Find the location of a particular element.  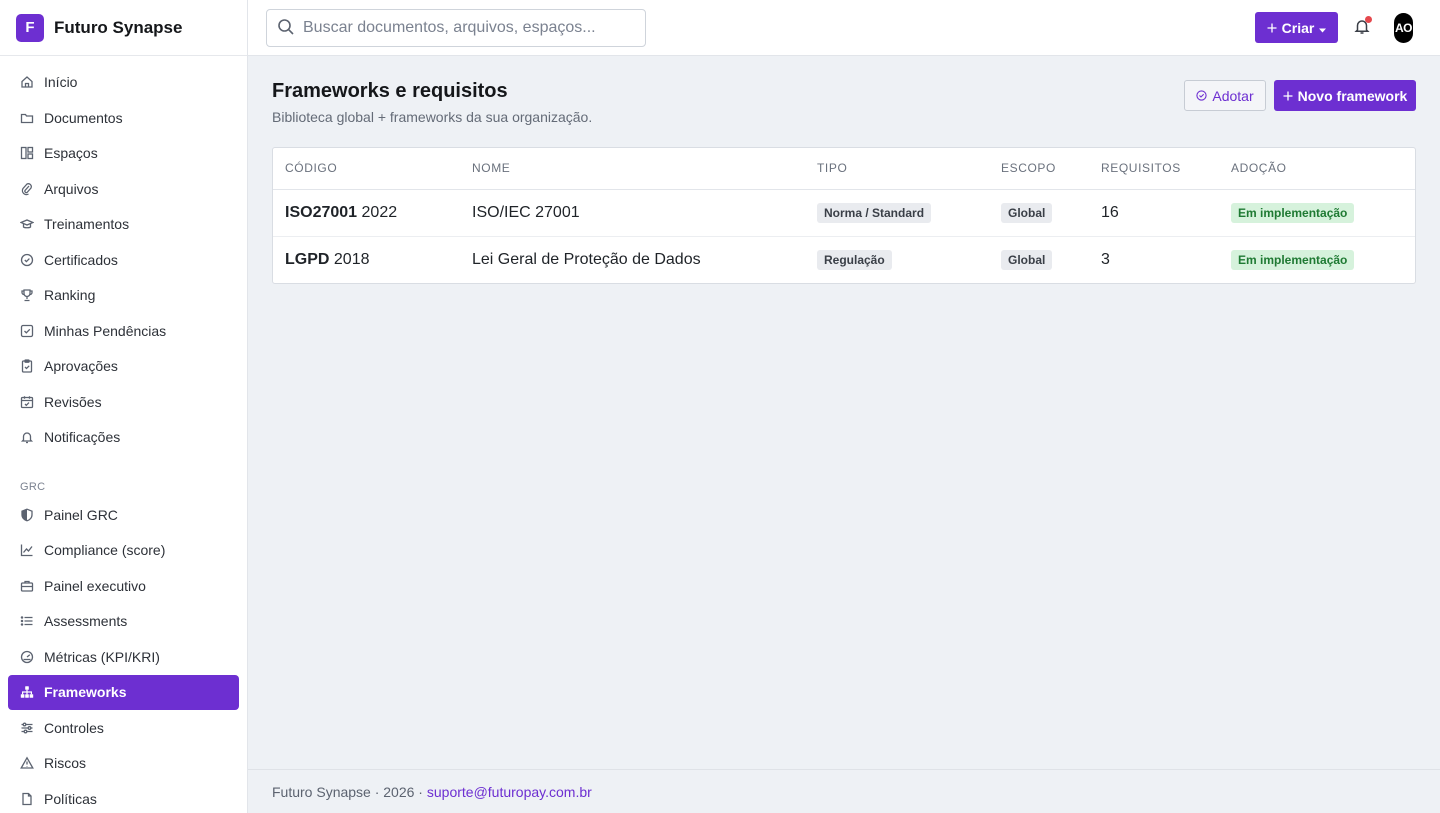

search-input is located at coordinates (463, 28).